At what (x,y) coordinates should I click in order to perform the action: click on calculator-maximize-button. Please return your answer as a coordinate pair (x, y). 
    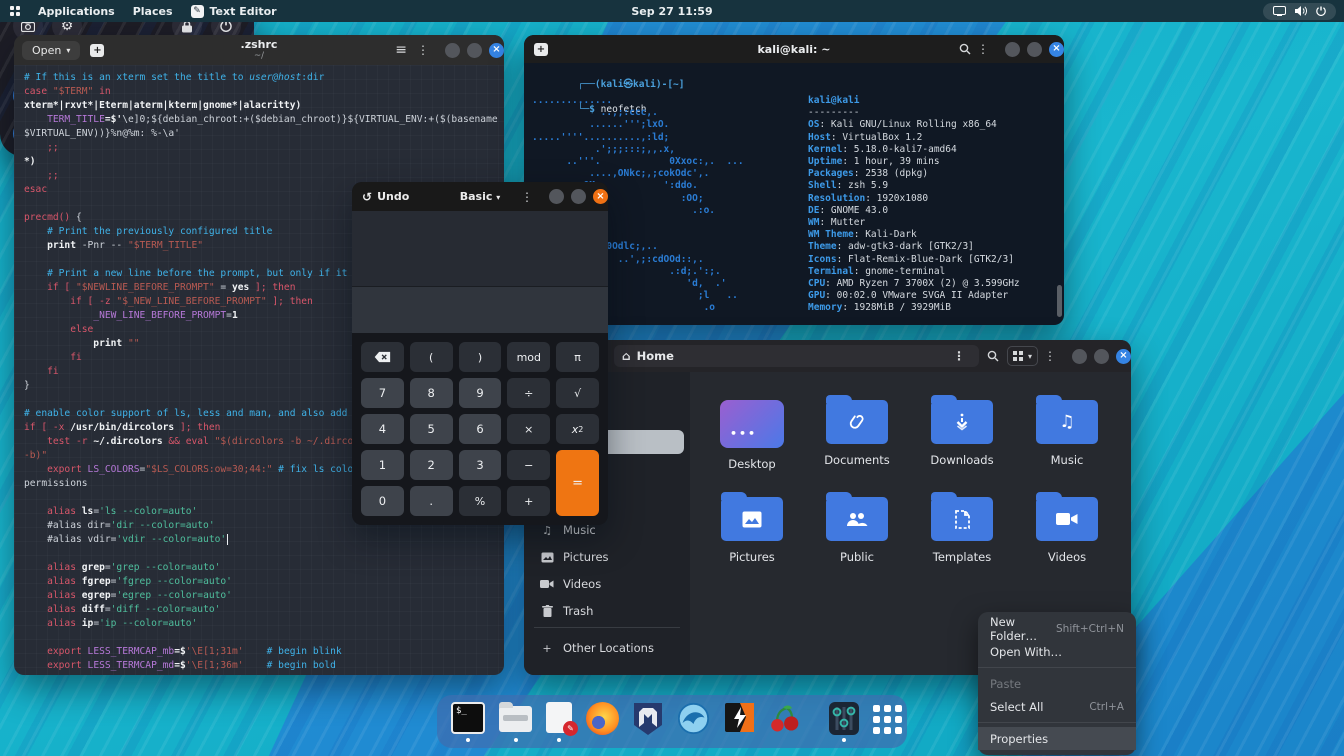
    Looking at the image, I should click on (578, 196).